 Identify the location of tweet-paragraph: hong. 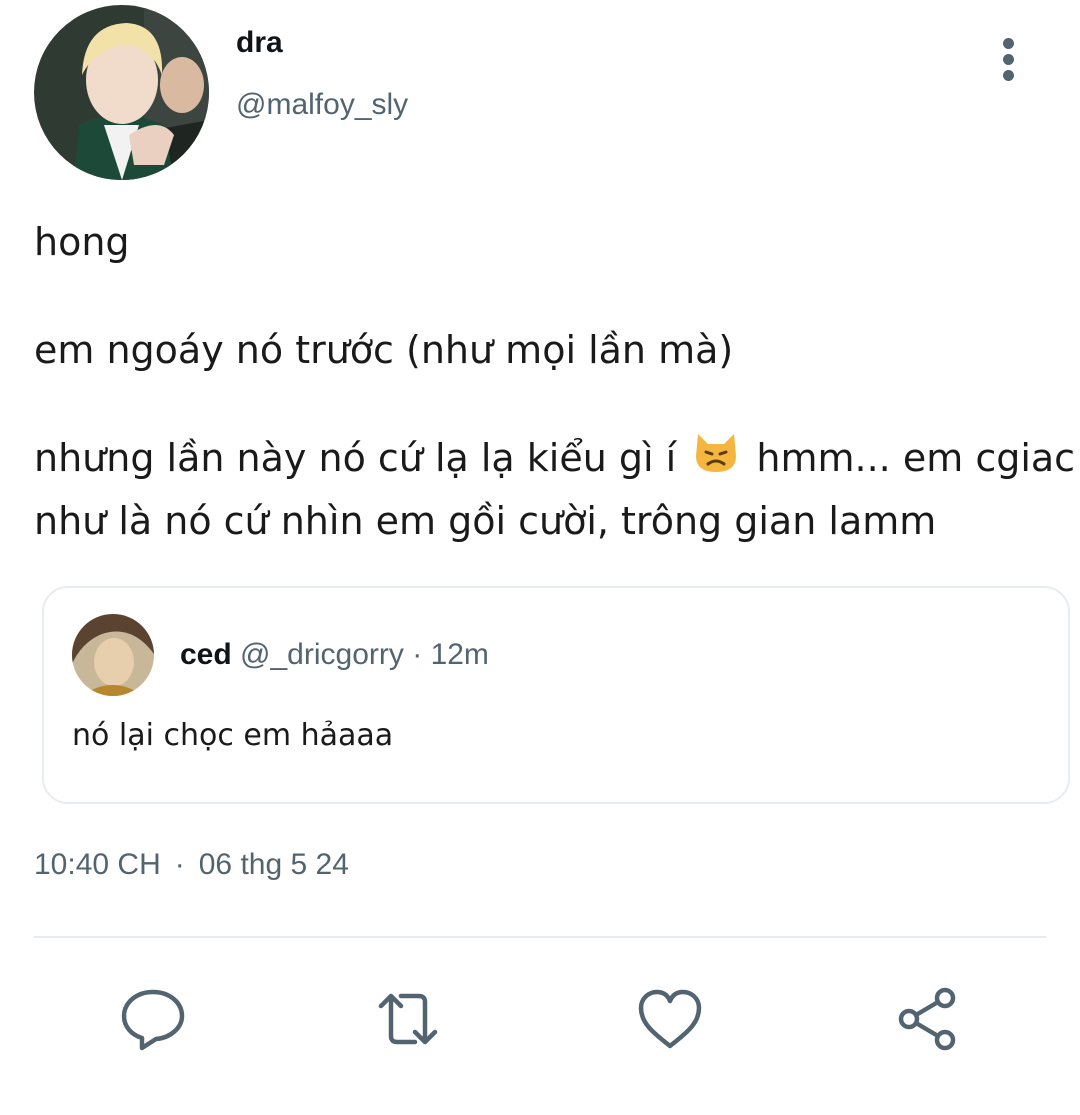
(82, 242).